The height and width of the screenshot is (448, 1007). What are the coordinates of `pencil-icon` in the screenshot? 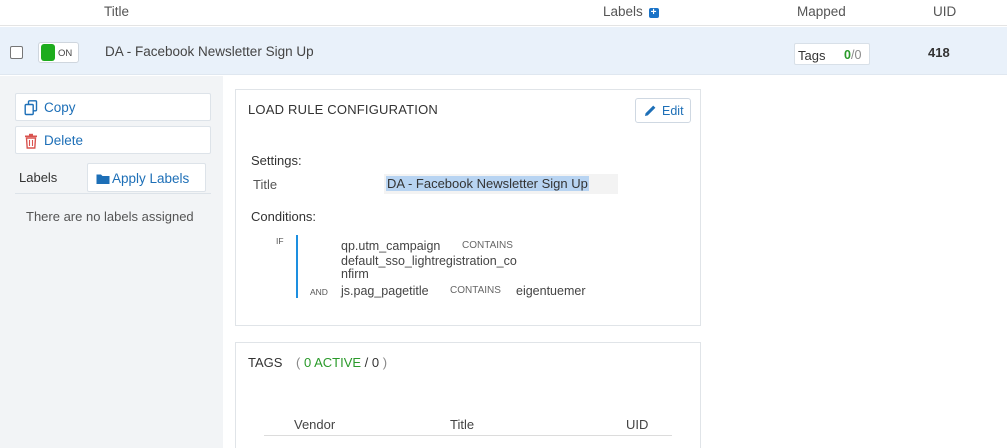 It's located at (650, 110).